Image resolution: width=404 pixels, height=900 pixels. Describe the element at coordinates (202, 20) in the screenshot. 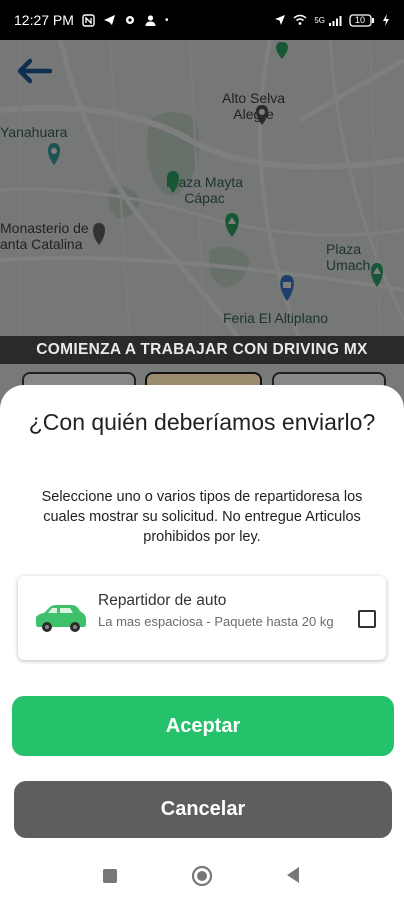

I see `status-bar: 12:27 PM • 5G 10` at that location.